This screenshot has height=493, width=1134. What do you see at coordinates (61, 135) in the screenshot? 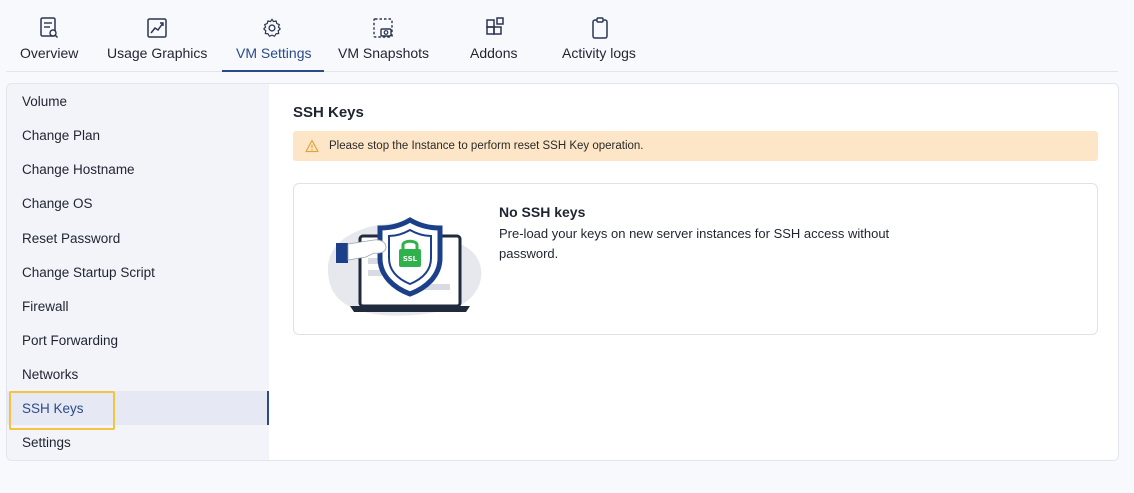
I see `sidebar-item-label: Change Plan` at bounding box center [61, 135].